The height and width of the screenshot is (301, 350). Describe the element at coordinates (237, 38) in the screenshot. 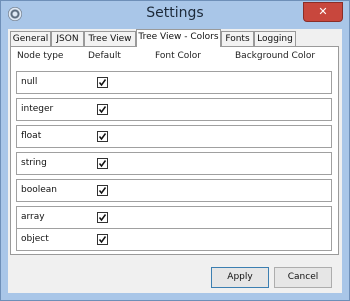

I see `tab-fonts: Fonts` at that location.